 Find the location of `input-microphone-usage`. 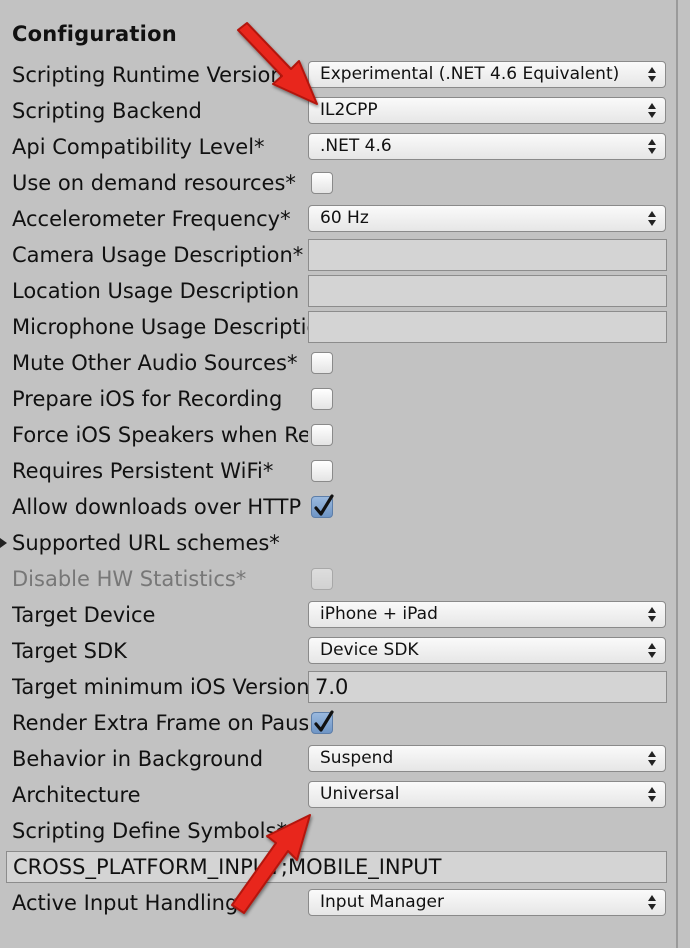

input-microphone-usage is located at coordinates (487, 327).